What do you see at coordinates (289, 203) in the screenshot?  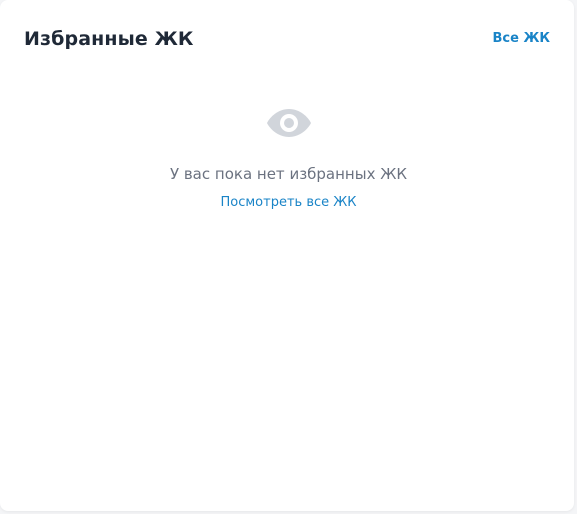 I see `view-all-complexes-link: Посмотреть все ЖК` at bounding box center [289, 203].